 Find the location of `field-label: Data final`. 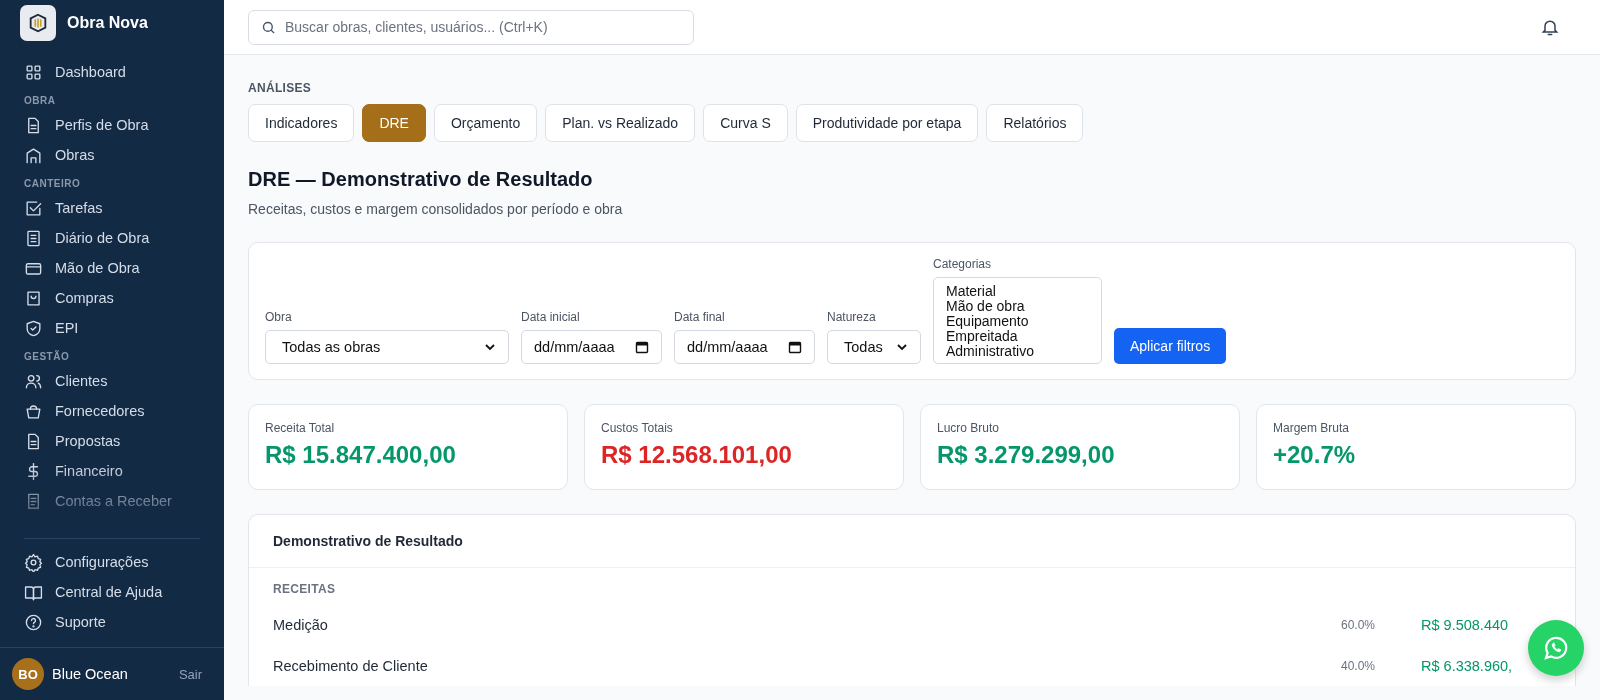

field-label: Data final is located at coordinates (700, 317).